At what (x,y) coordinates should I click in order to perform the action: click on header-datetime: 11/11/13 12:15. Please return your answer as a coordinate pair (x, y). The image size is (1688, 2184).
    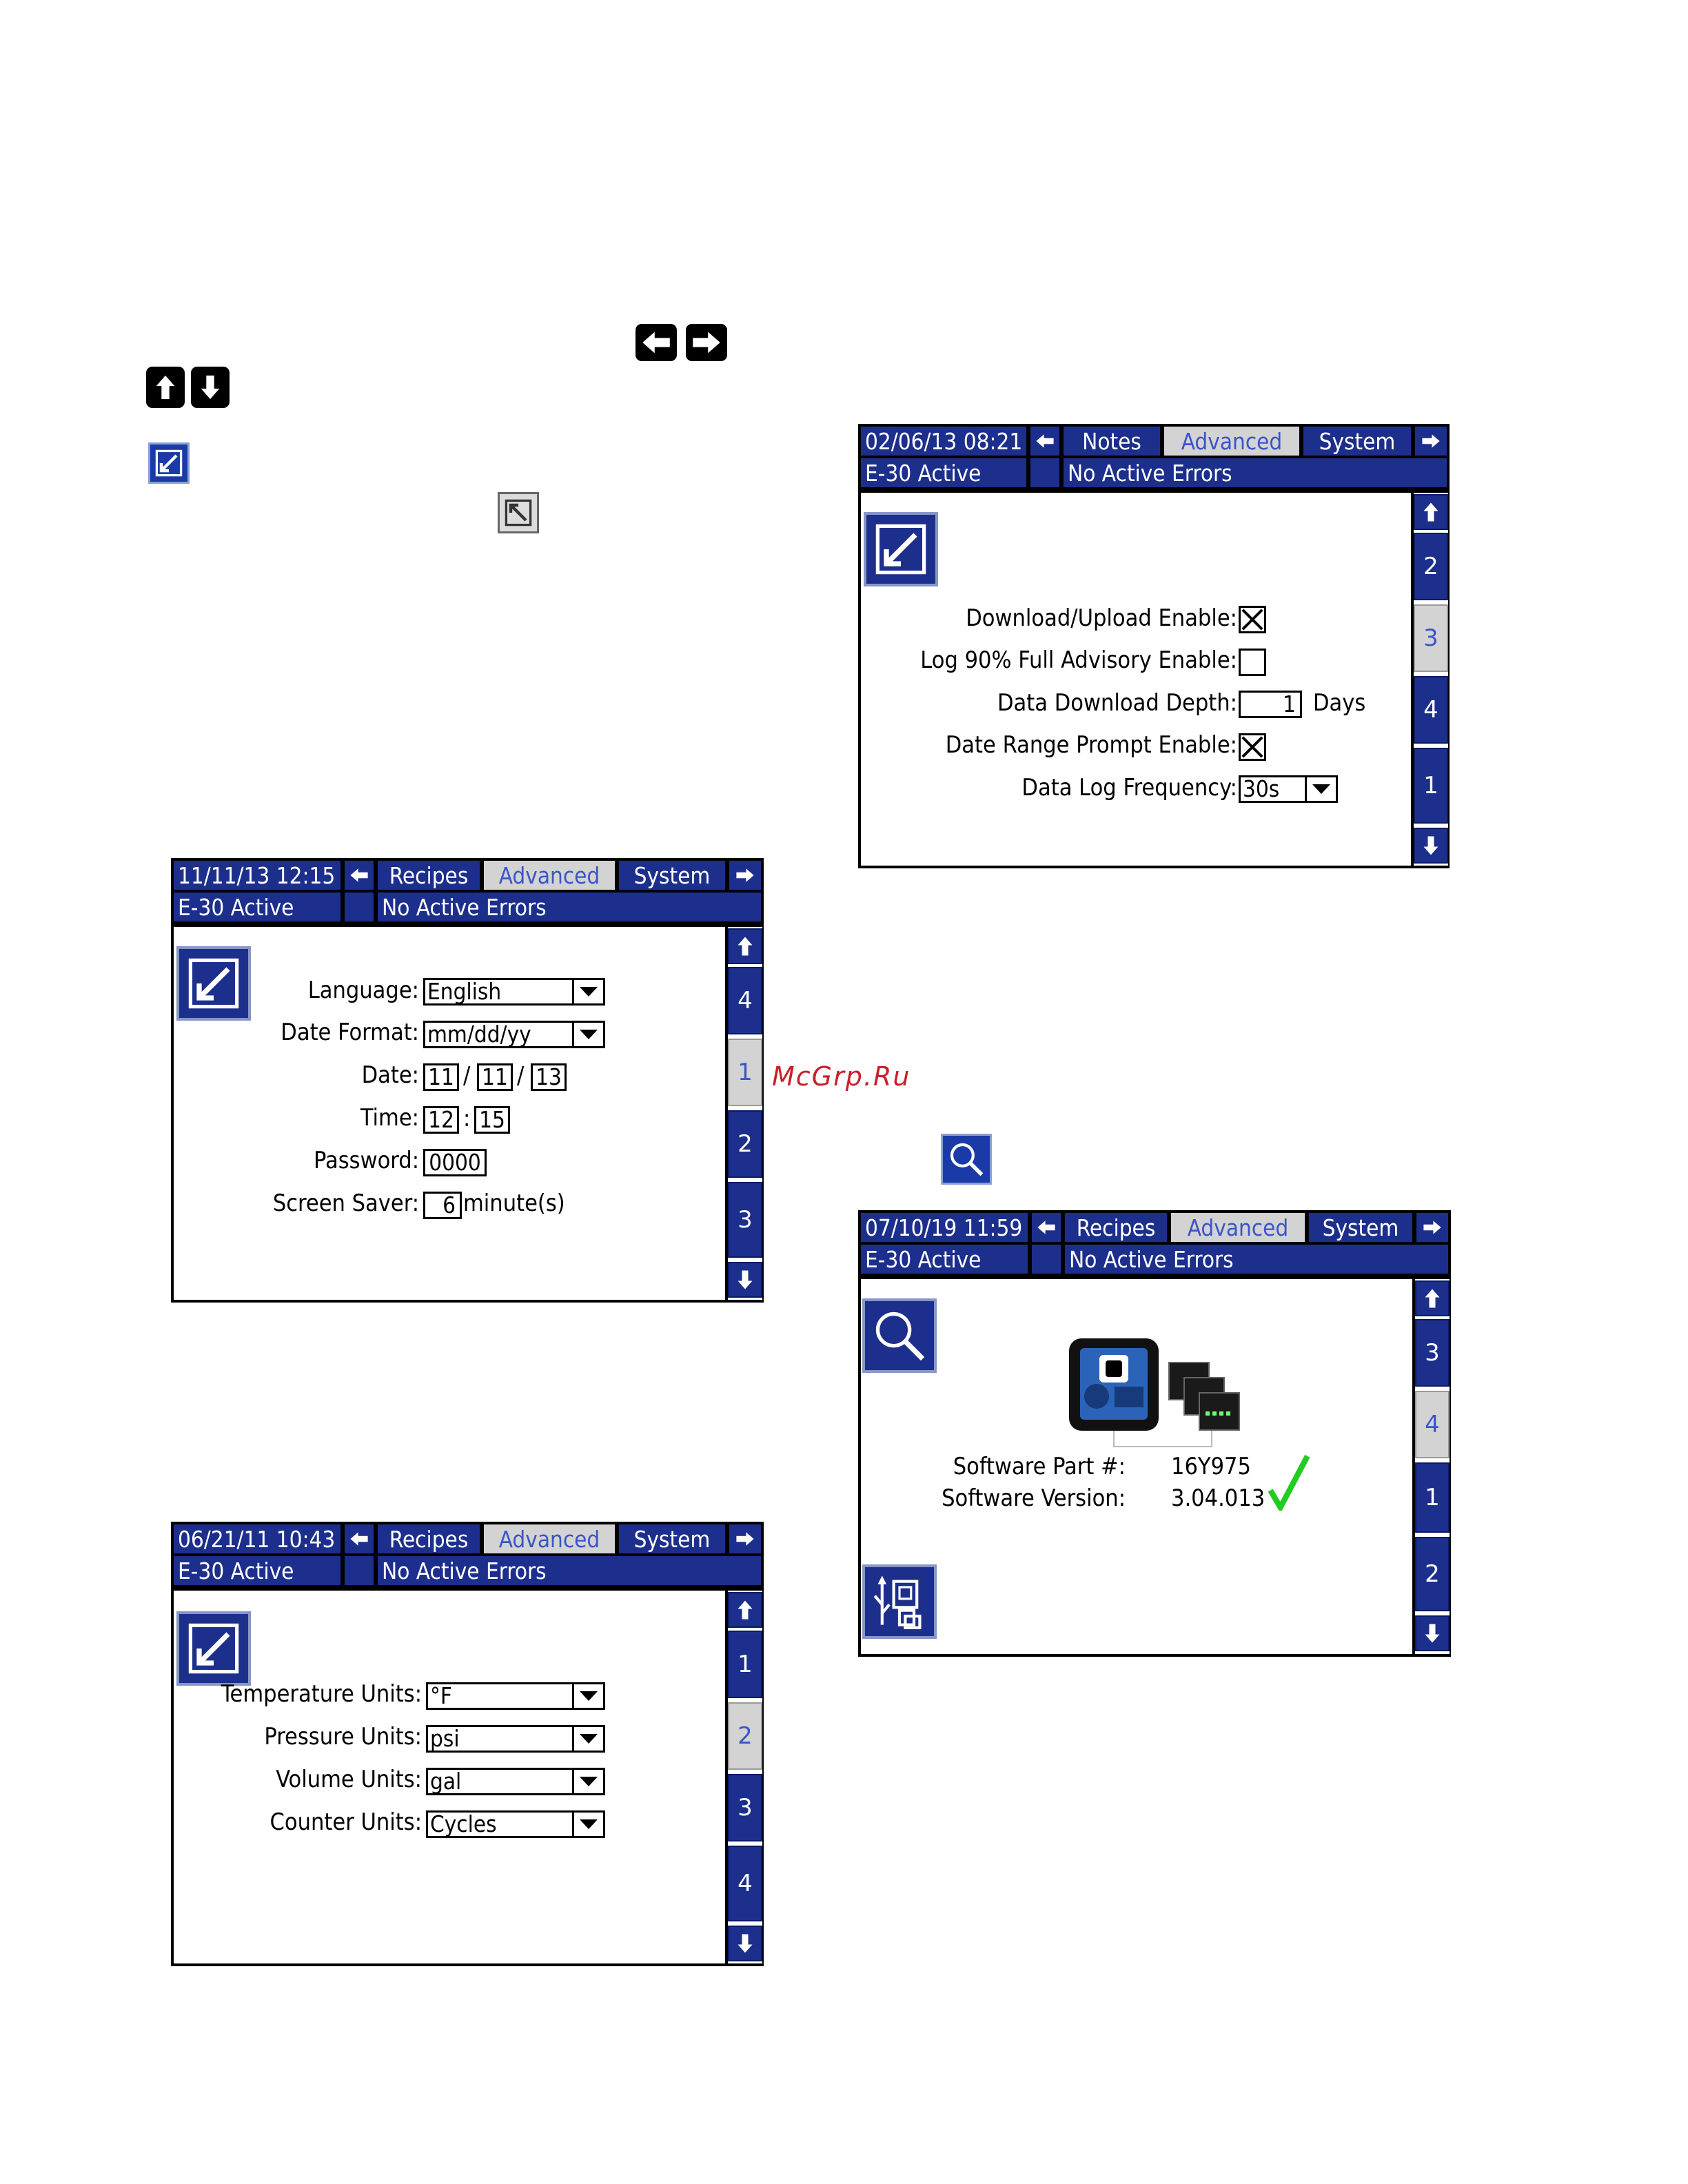
    Looking at the image, I should click on (257, 875).